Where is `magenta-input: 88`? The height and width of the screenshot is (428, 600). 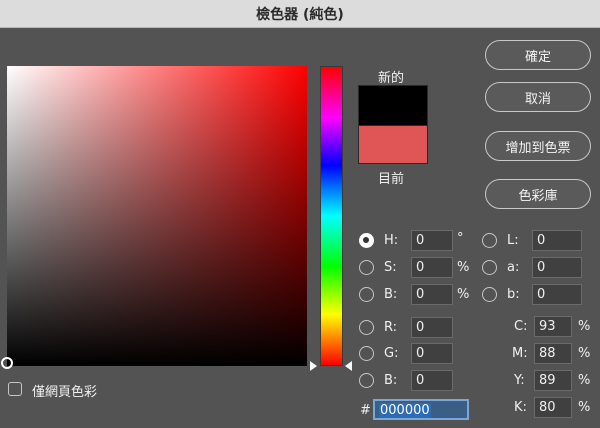 magenta-input: 88 is located at coordinates (553, 353).